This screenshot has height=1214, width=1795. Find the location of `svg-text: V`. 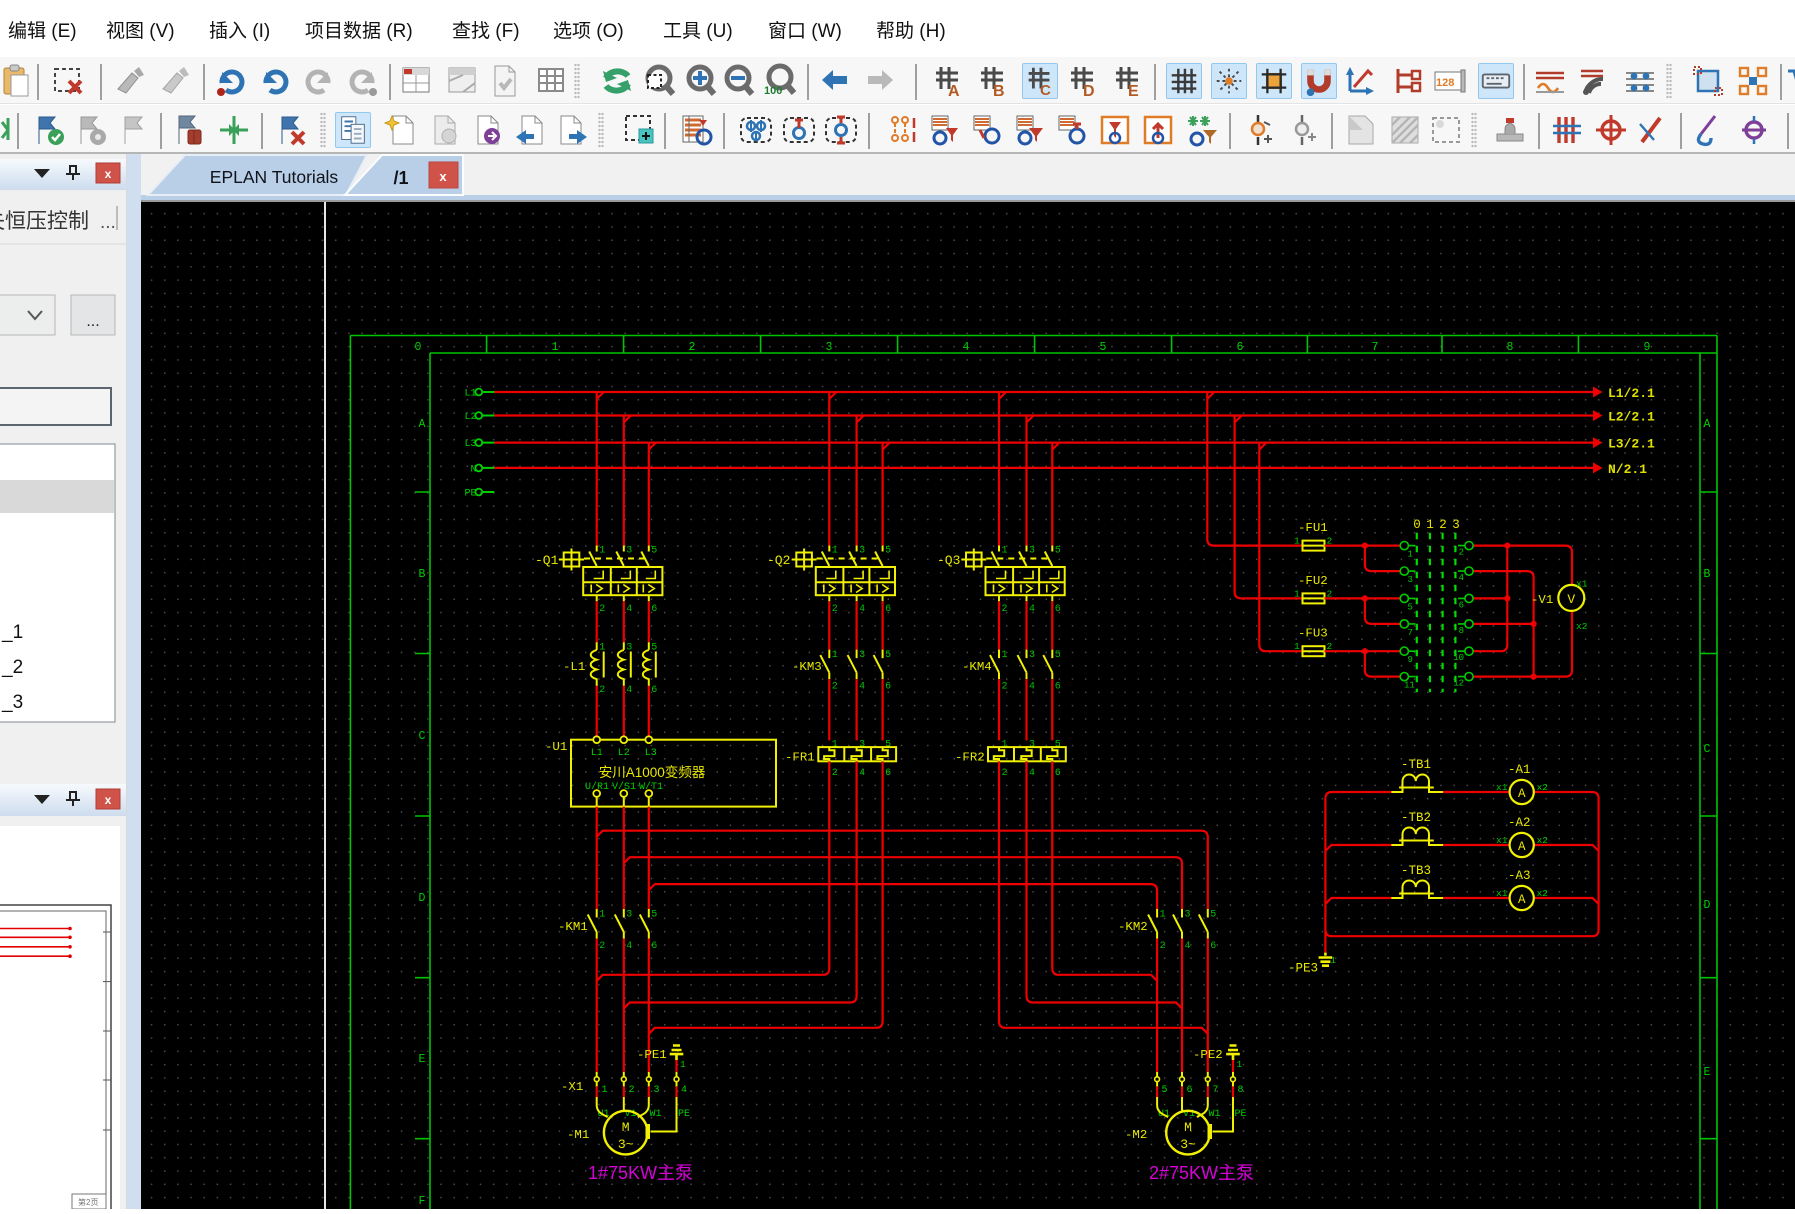

svg-text: V is located at coordinates (1571, 599).